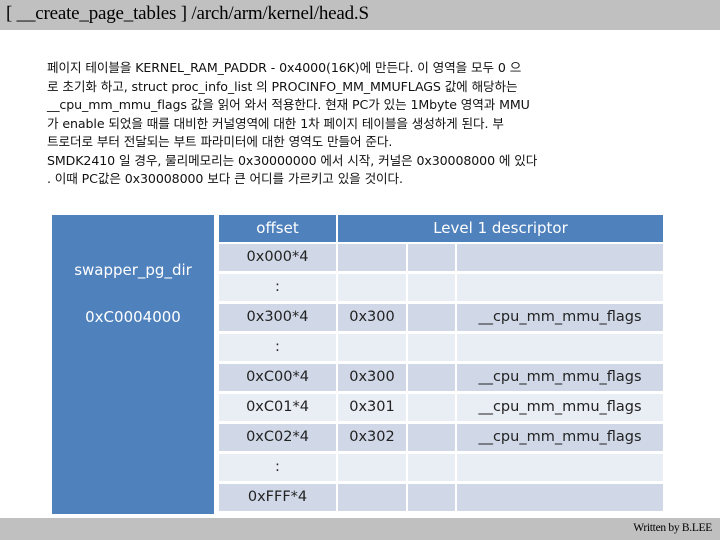  I want to click on offset-cell: 0x300*4, so click(277, 317).